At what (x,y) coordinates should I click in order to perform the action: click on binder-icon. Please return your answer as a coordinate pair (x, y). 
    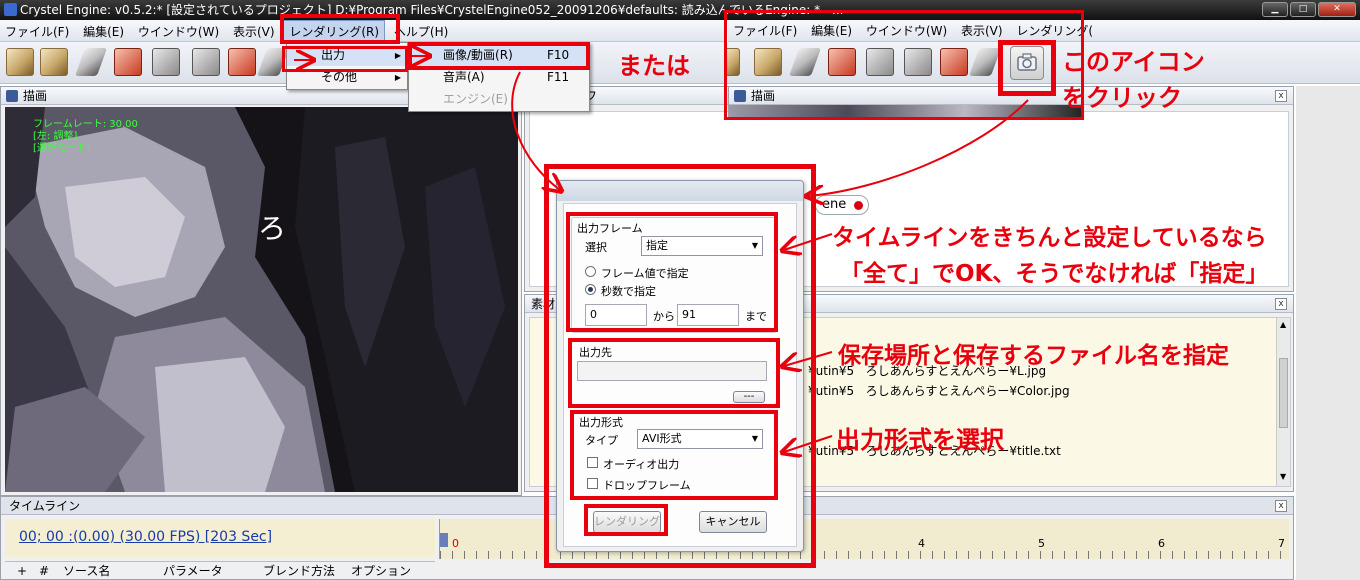
    Looking at the image, I should click on (206, 62).